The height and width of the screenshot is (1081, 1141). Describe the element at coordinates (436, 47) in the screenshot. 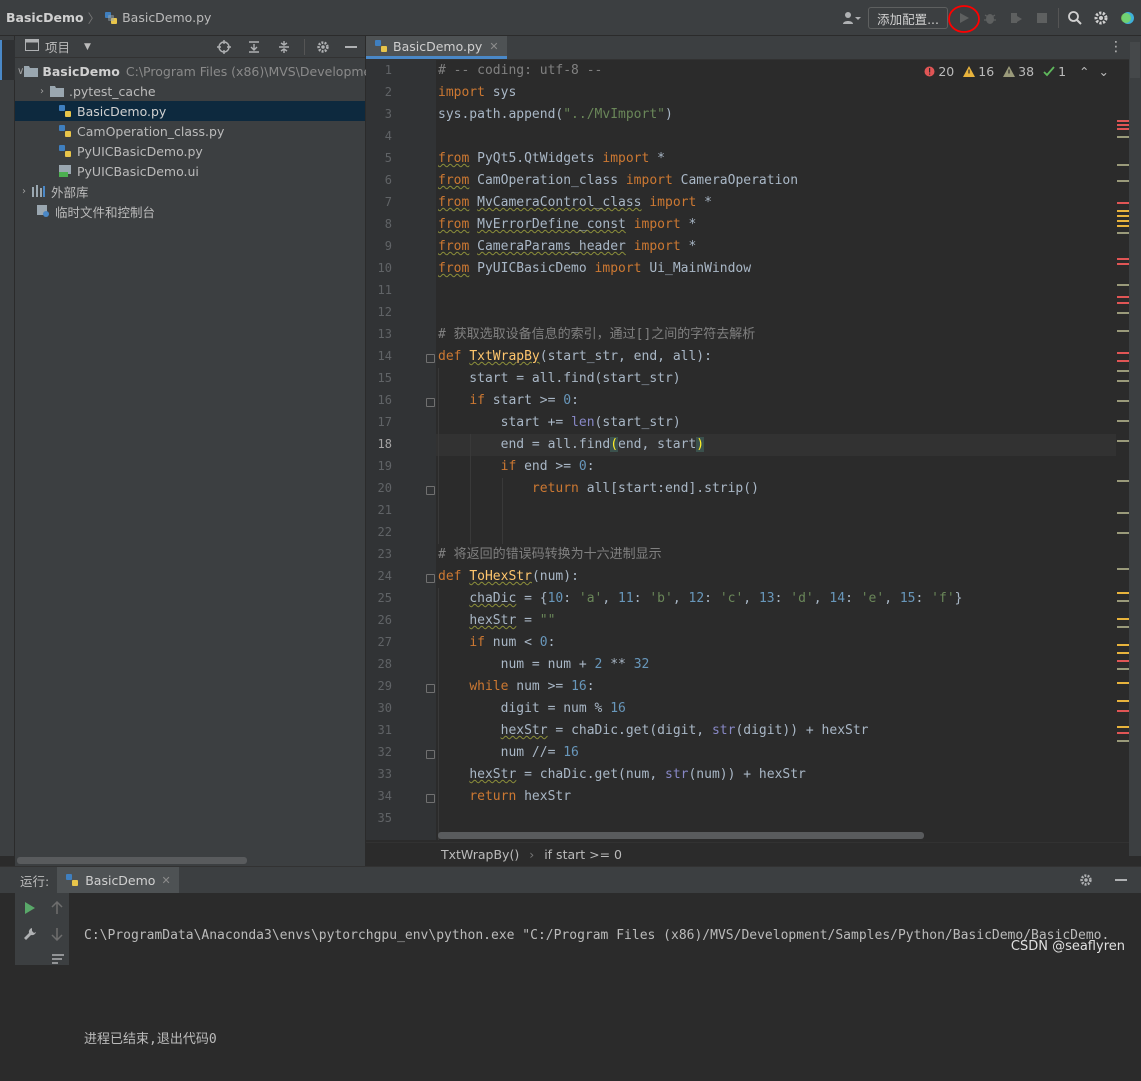

I see `tab-basicdemo-py: BasicDemo.py ✕` at that location.